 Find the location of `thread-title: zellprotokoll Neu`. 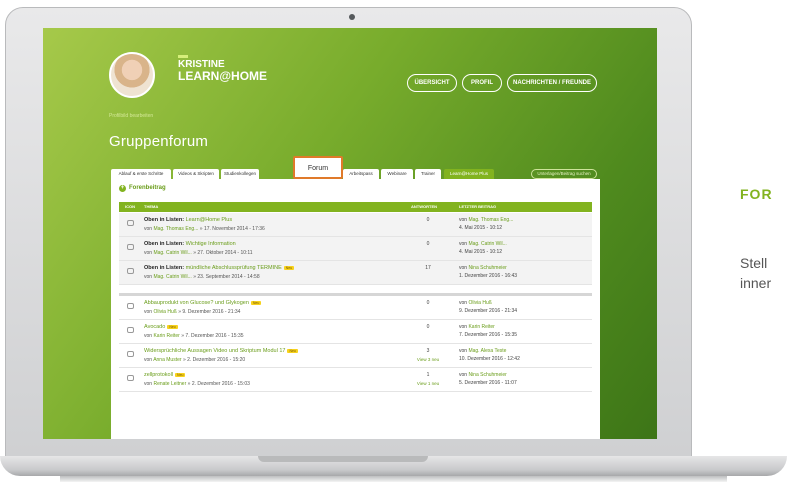

thread-title: zellprotokoll Neu is located at coordinates (165, 375).